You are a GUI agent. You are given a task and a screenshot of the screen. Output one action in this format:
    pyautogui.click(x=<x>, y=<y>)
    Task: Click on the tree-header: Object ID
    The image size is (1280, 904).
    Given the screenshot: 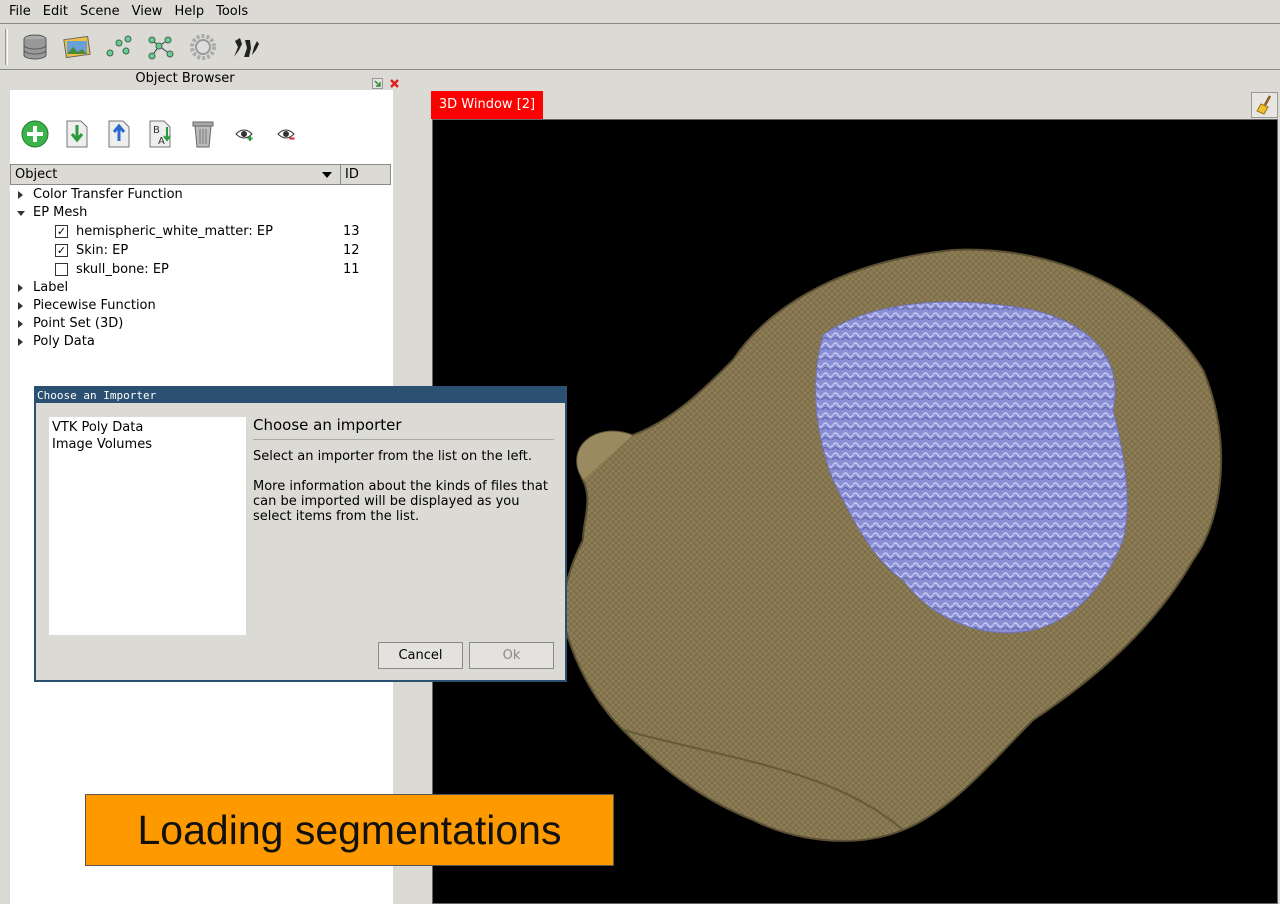 What is the action you would take?
    pyautogui.click(x=200, y=174)
    